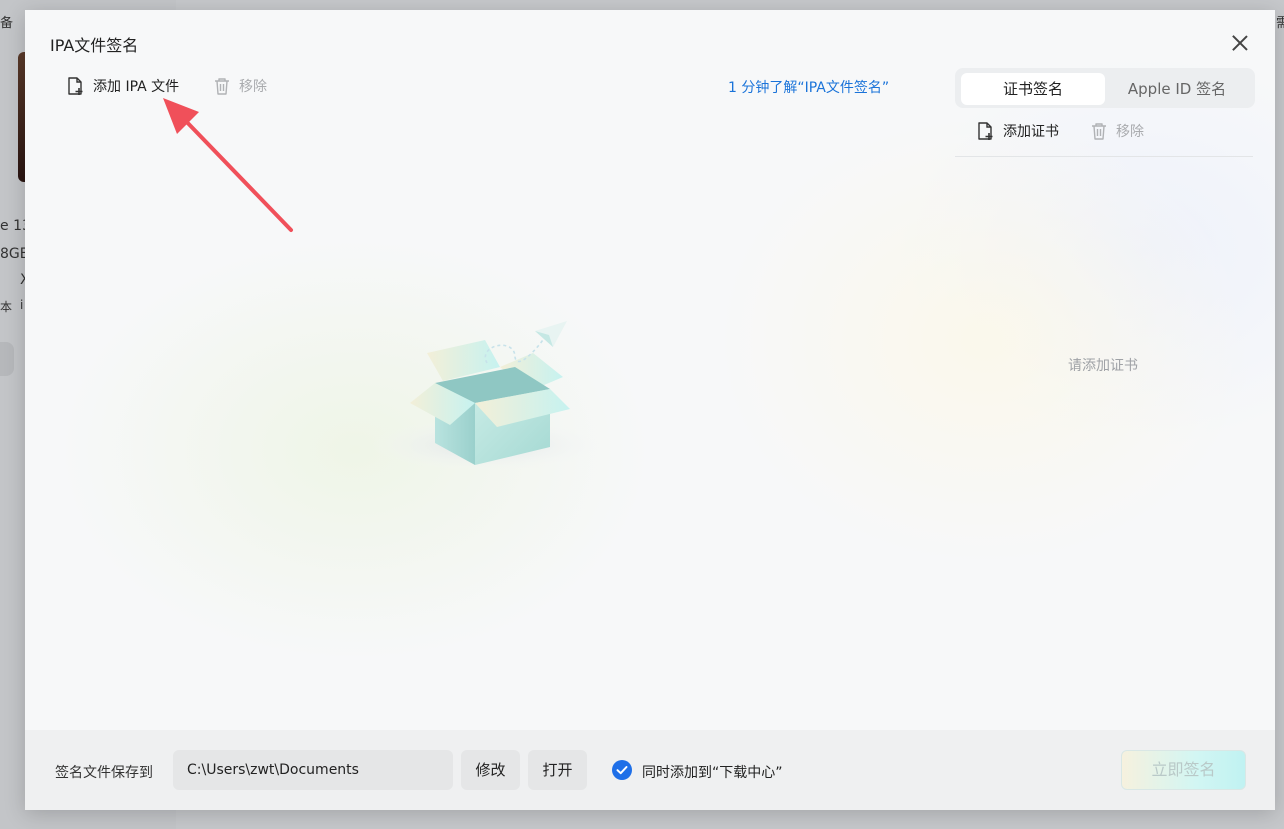  What do you see at coordinates (228, 165) in the screenshot?
I see `annotation-arrow` at bounding box center [228, 165].